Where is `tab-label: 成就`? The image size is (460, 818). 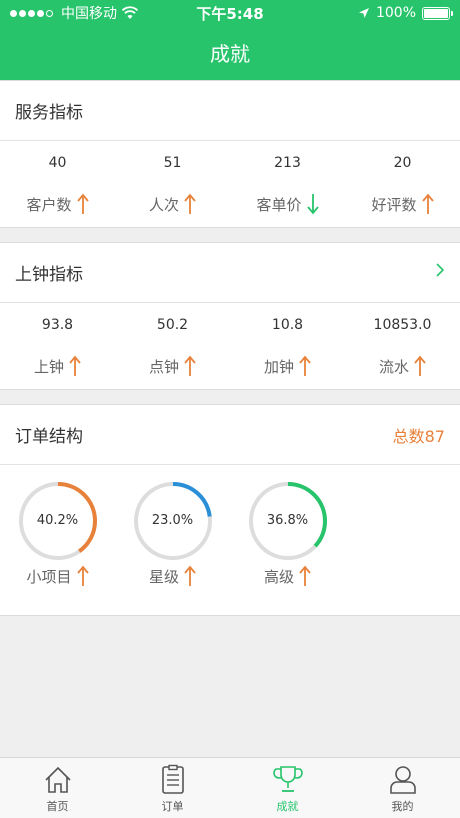 tab-label: 成就 is located at coordinates (287, 806).